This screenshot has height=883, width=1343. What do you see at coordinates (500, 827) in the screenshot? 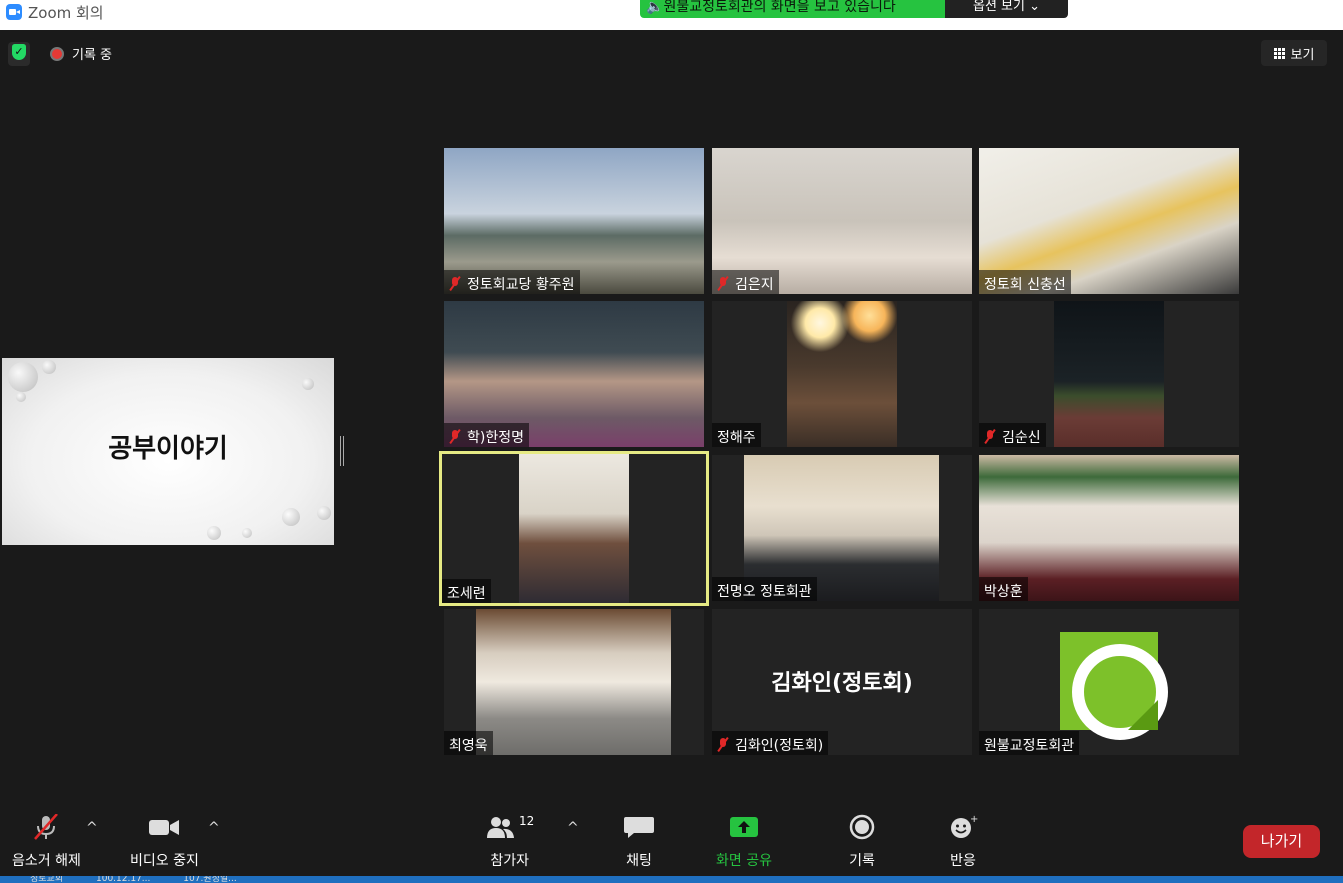
I see `participants-icon` at bounding box center [500, 827].